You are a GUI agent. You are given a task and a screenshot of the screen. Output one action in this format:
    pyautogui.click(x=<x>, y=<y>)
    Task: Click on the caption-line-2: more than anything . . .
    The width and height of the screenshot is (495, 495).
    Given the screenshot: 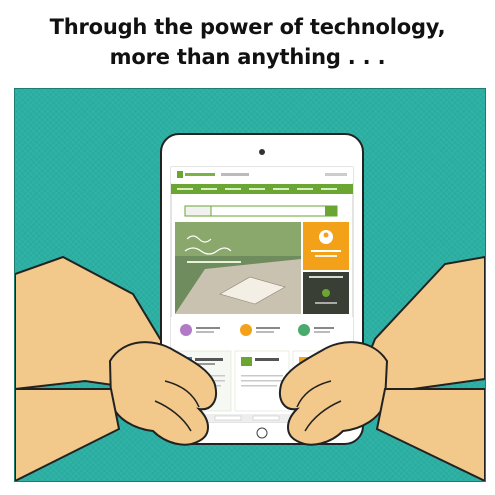 What is the action you would take?
    pyautogui.click(x=247, y=57)
    